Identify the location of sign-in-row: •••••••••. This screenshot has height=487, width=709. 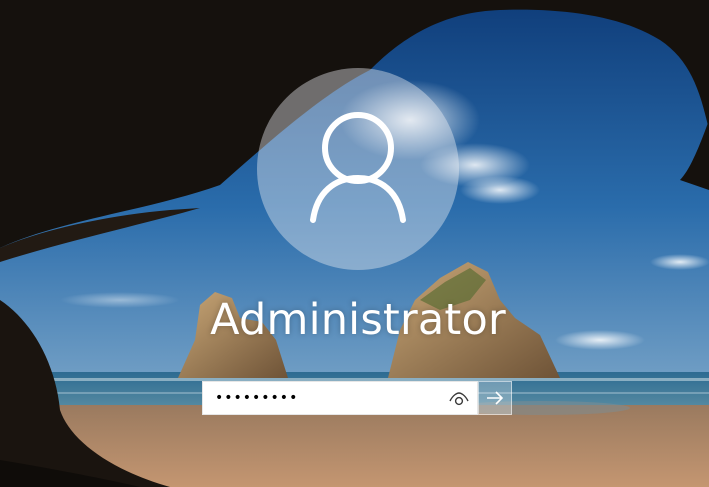
(357, 398).